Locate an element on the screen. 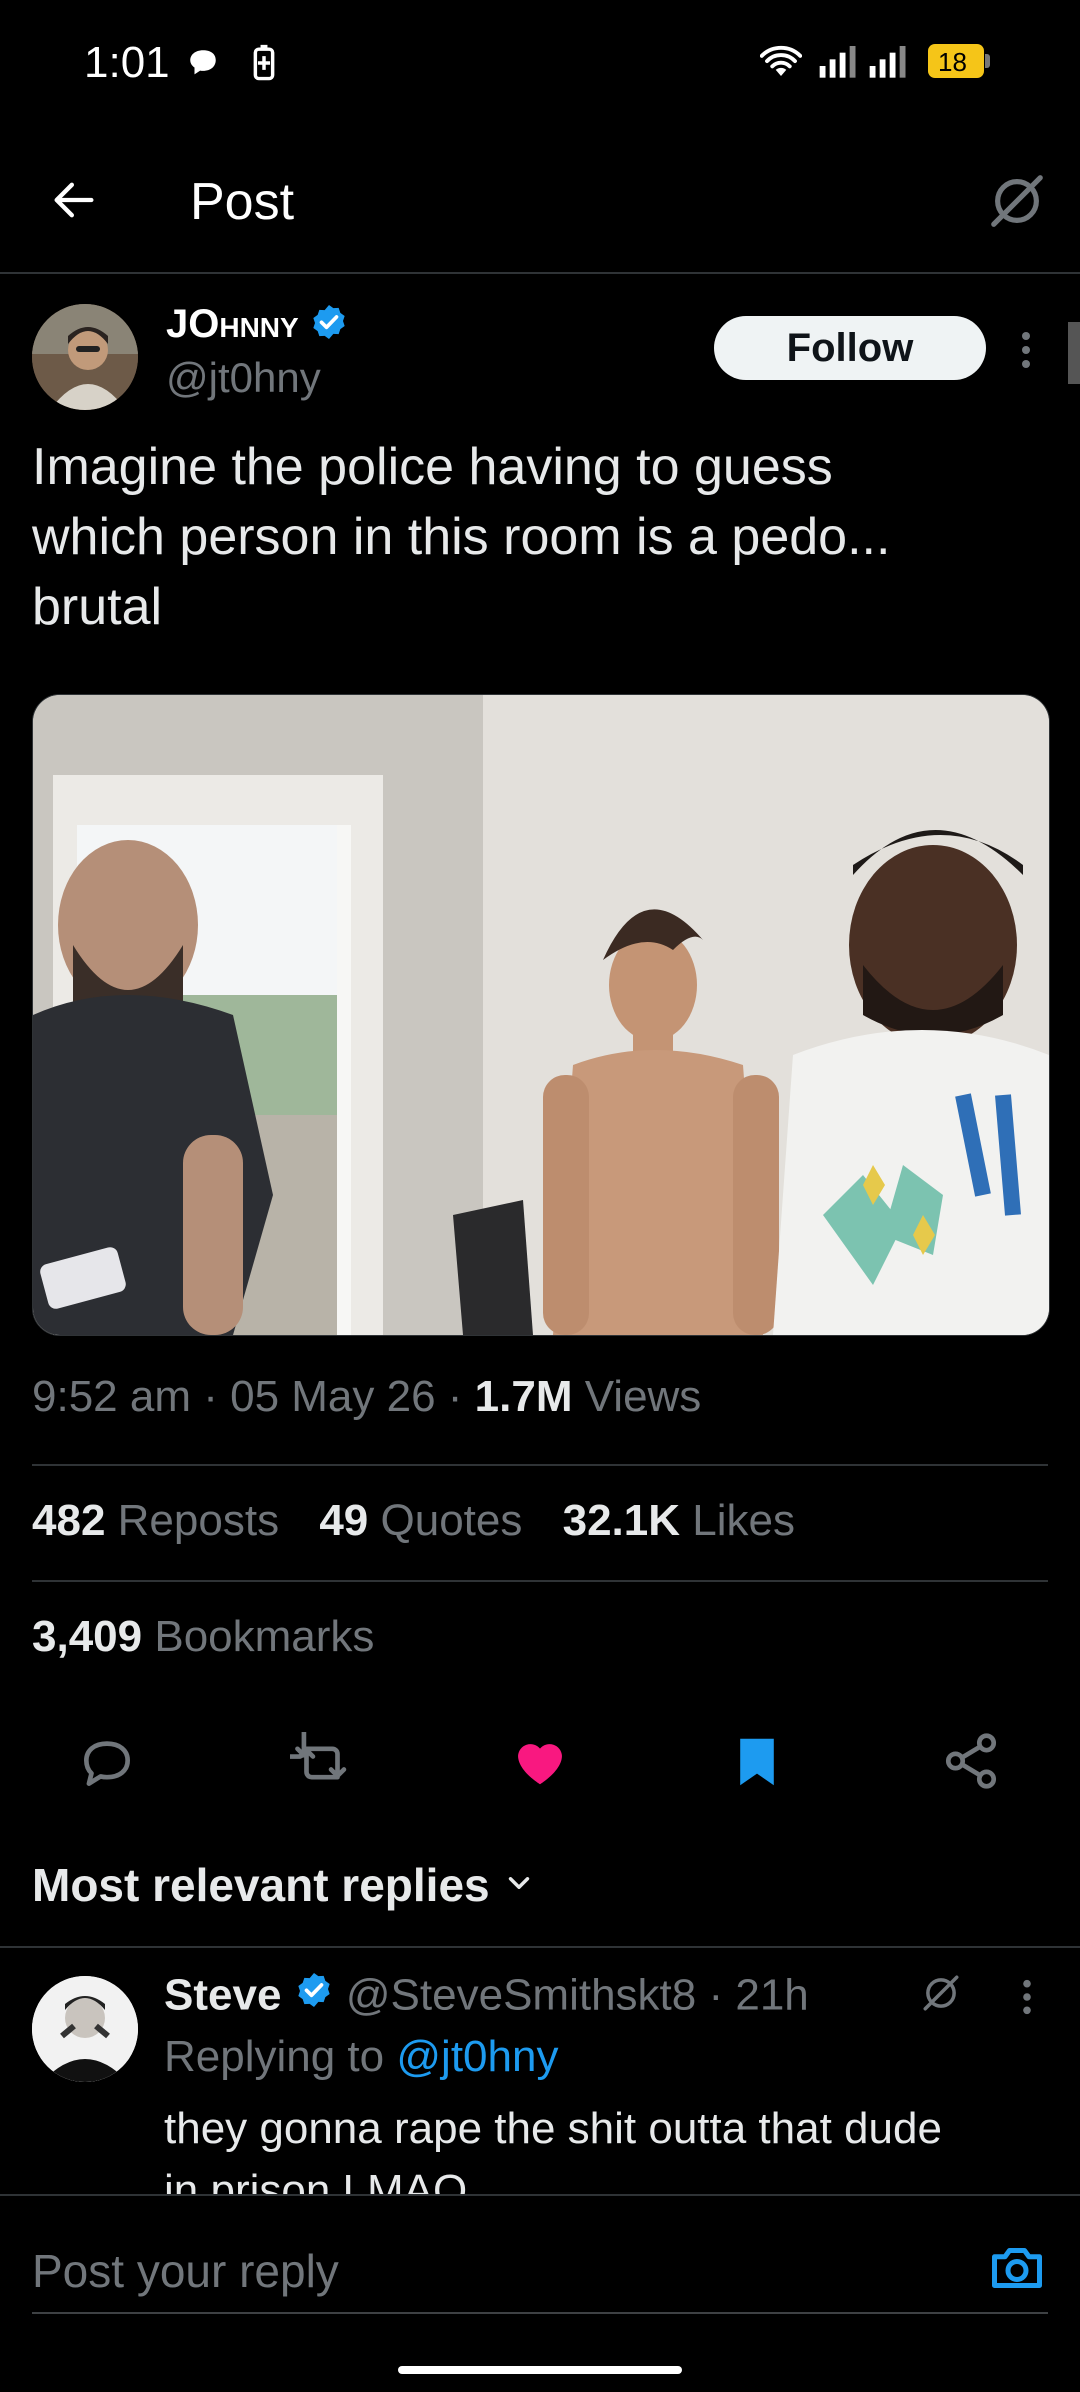  reply-age: 21h is located at coordinates (772, 1995).